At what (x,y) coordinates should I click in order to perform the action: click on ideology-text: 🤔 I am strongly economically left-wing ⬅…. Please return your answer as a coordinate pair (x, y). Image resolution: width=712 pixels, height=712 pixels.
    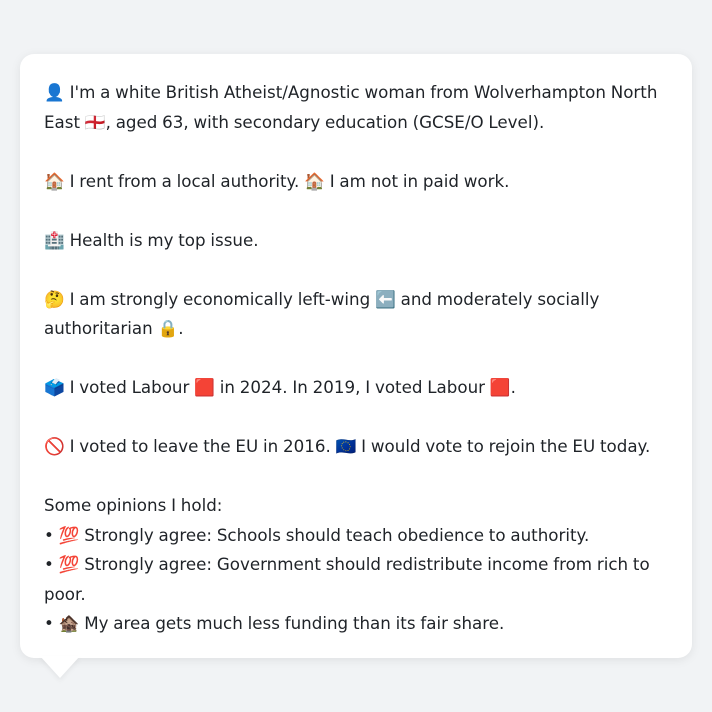
    Looking at the image, I should click on (322, 313).